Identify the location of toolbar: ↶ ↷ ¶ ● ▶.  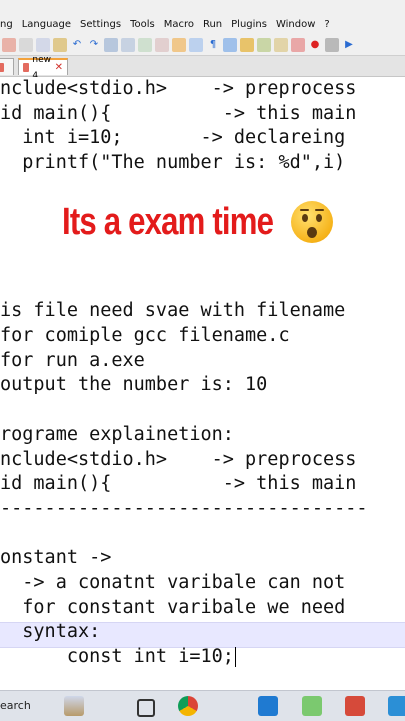
(202, 45).